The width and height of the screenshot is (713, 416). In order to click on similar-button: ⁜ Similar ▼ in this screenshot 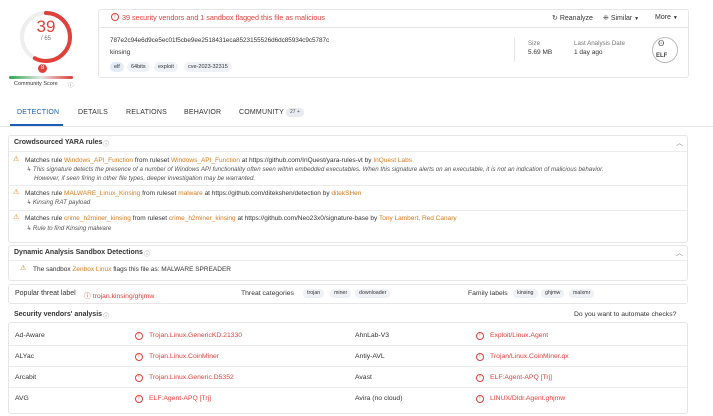, I will do `click(621, 18)`.